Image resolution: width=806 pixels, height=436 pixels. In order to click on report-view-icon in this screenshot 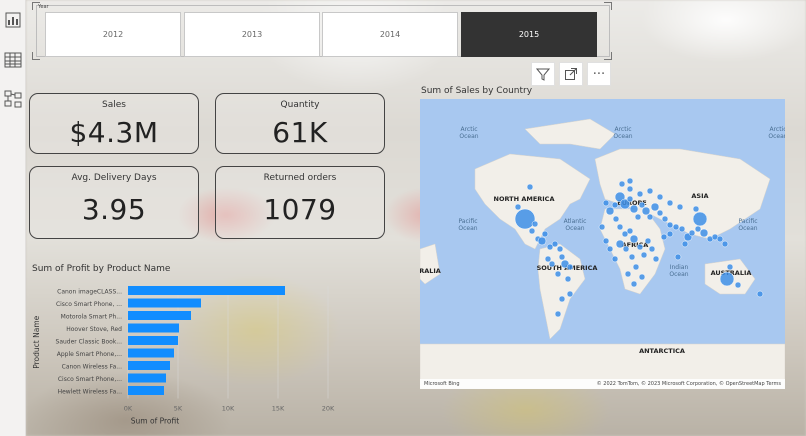, I will do `click(13, 20)`.